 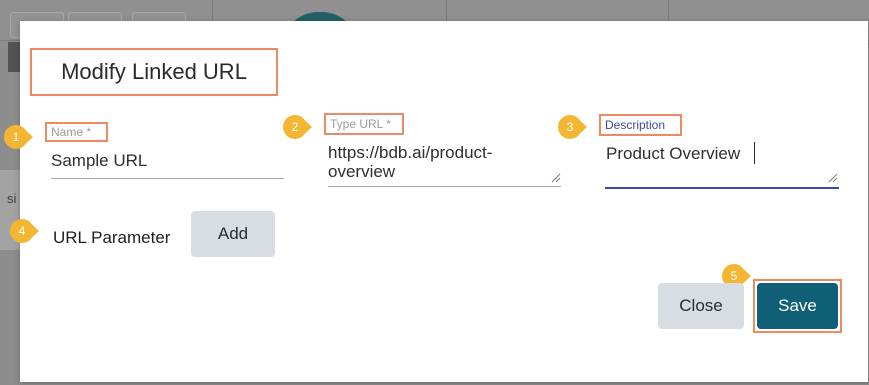 I want to click on callout-number: 3, so click(x=570, y=127).